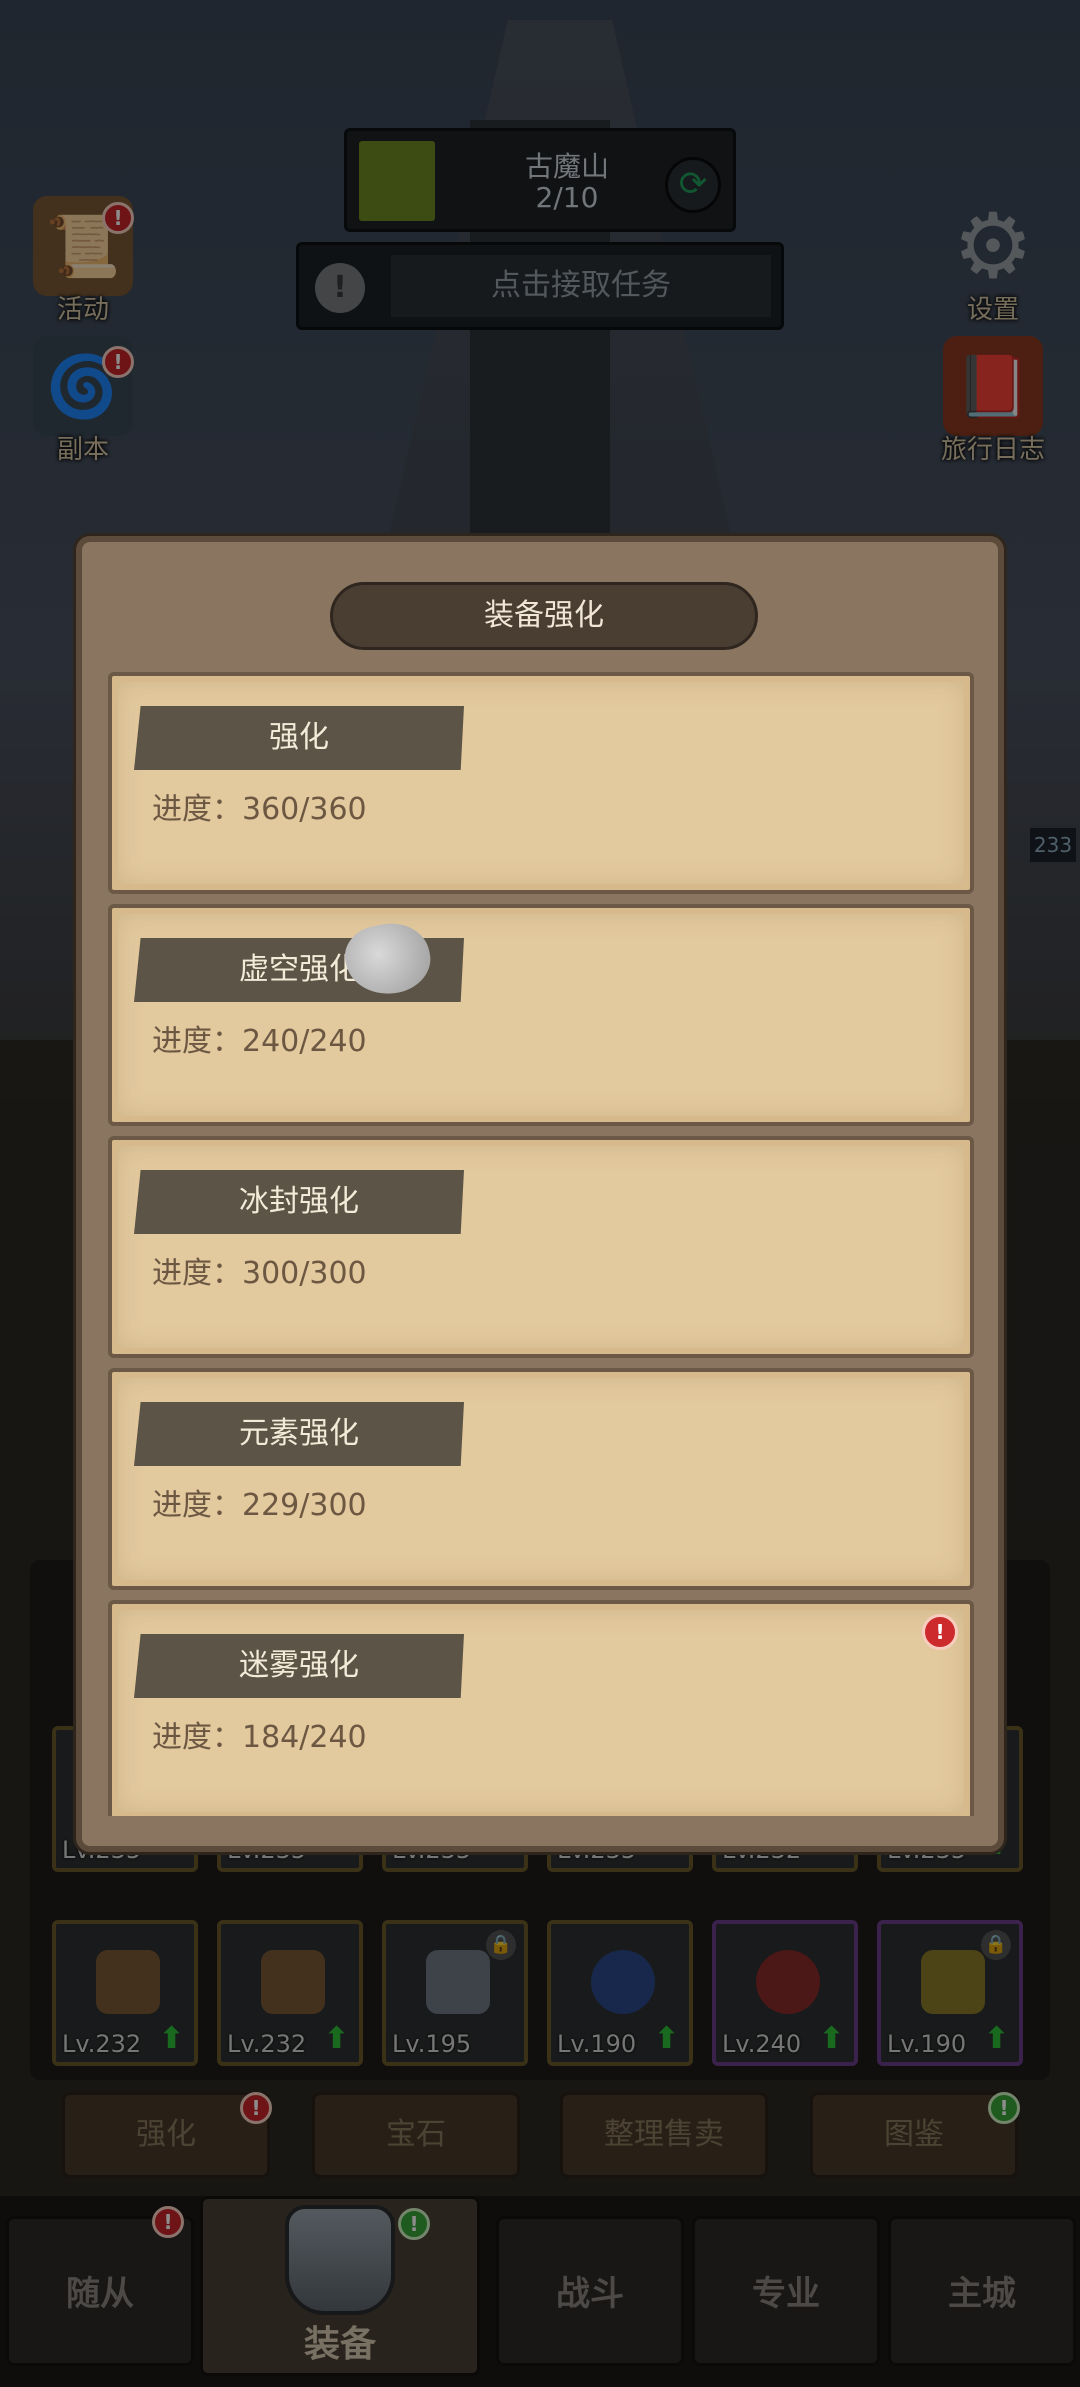 Image resolution: width=1080 pixels, height=2387 pixels. What do you see at coordinates (299, 1202) in the screenshot?
I see `card-title: 冰封强化` at bounding box center [299, 1202].